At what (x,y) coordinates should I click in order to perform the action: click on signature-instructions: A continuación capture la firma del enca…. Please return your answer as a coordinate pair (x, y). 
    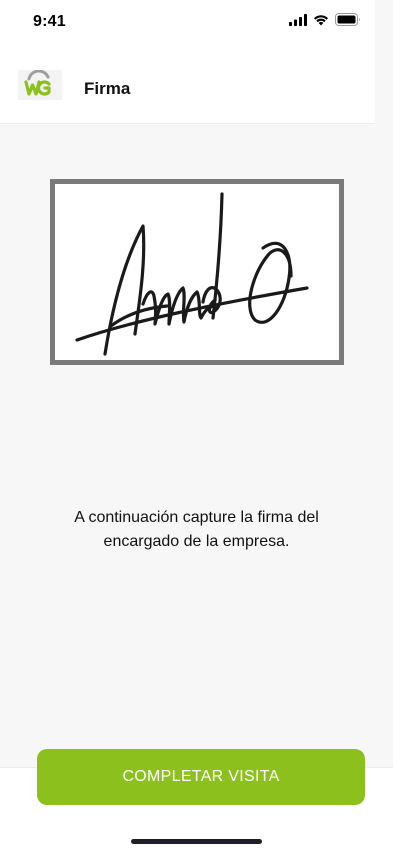
    Looking at the image, I should click on (196, 529).